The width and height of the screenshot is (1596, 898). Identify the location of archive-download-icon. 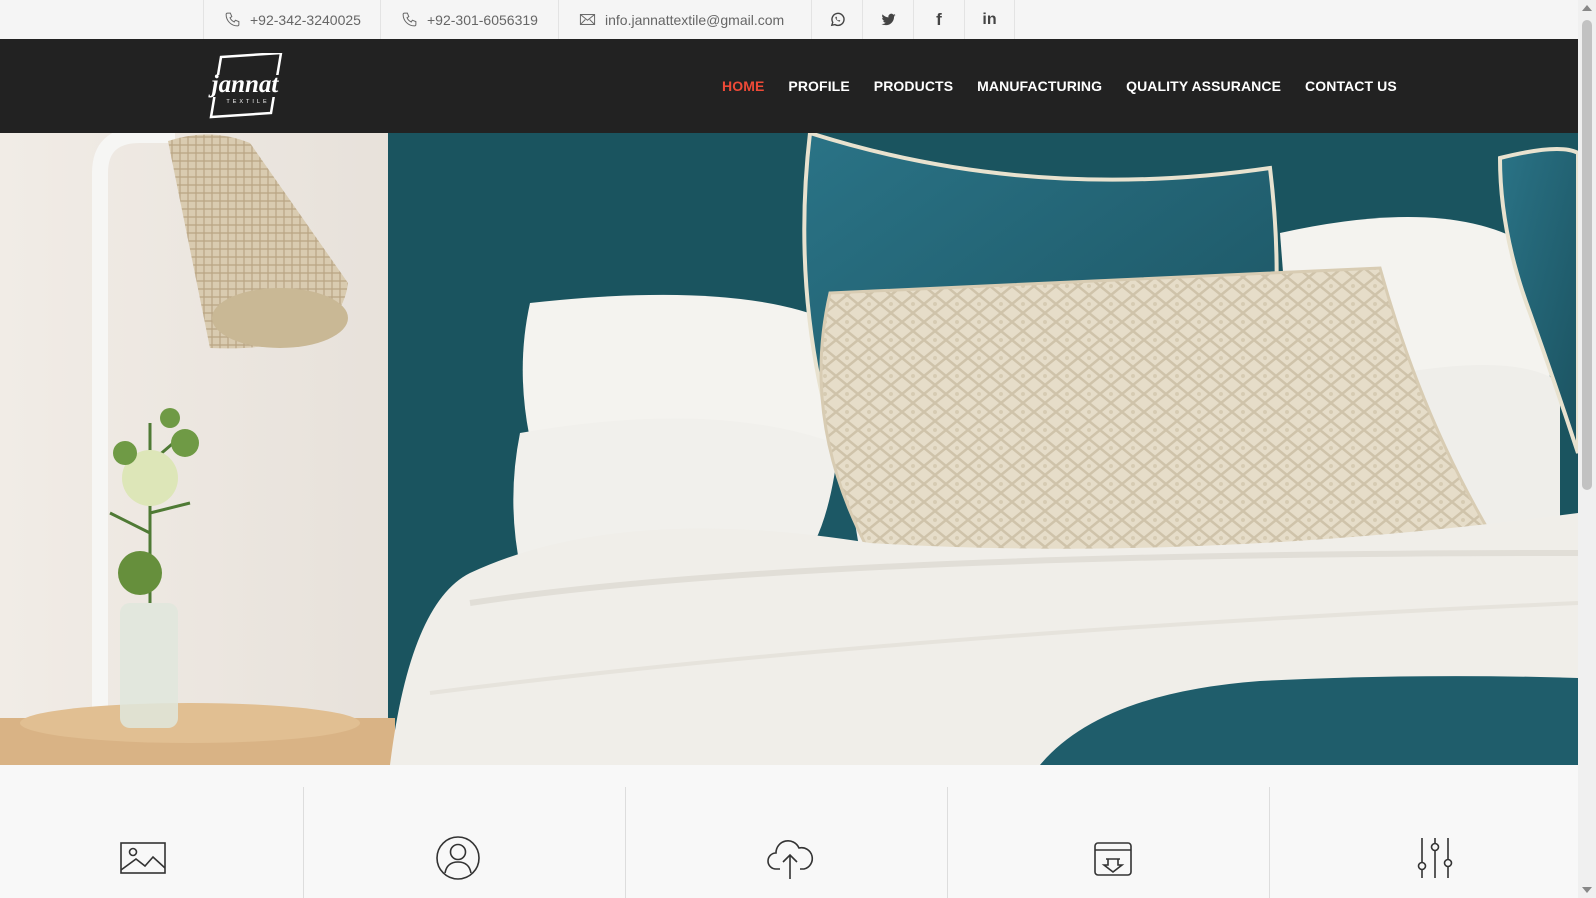
(1113, 859).